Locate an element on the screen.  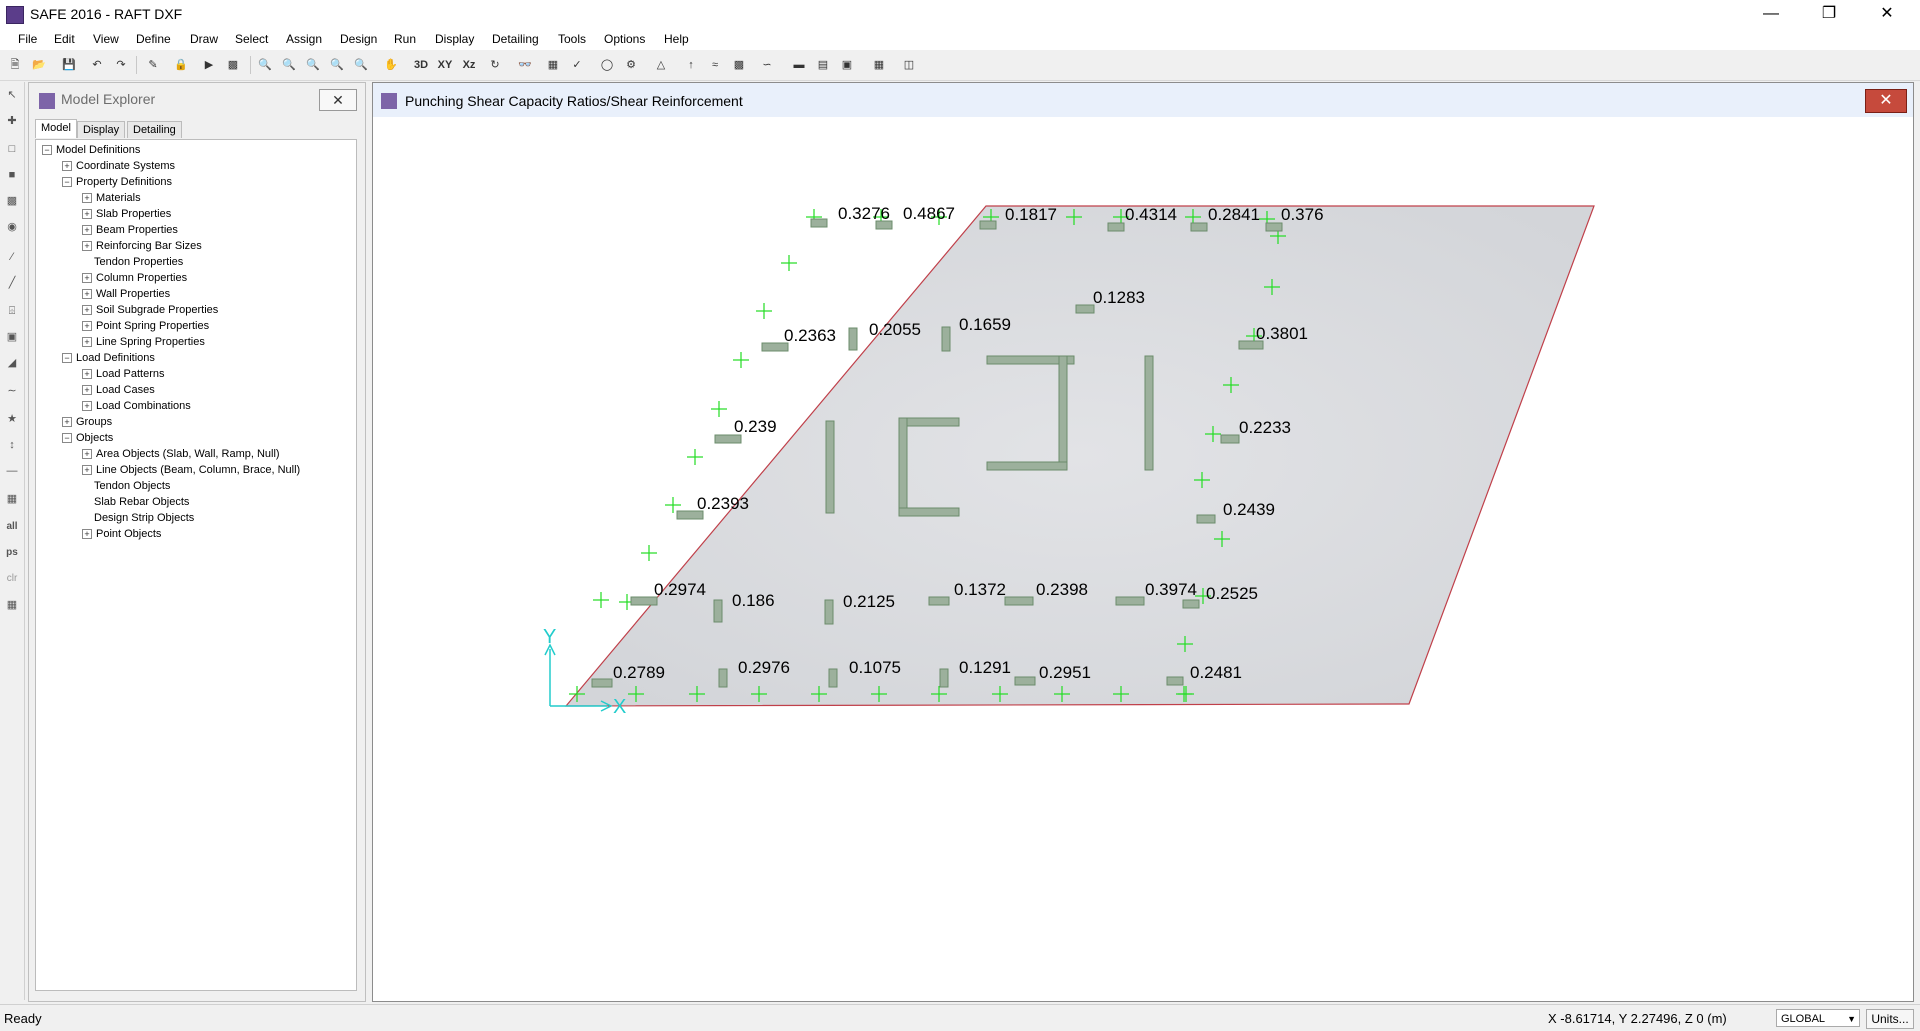
menu-options: Options is located at coordinates (624, 39).